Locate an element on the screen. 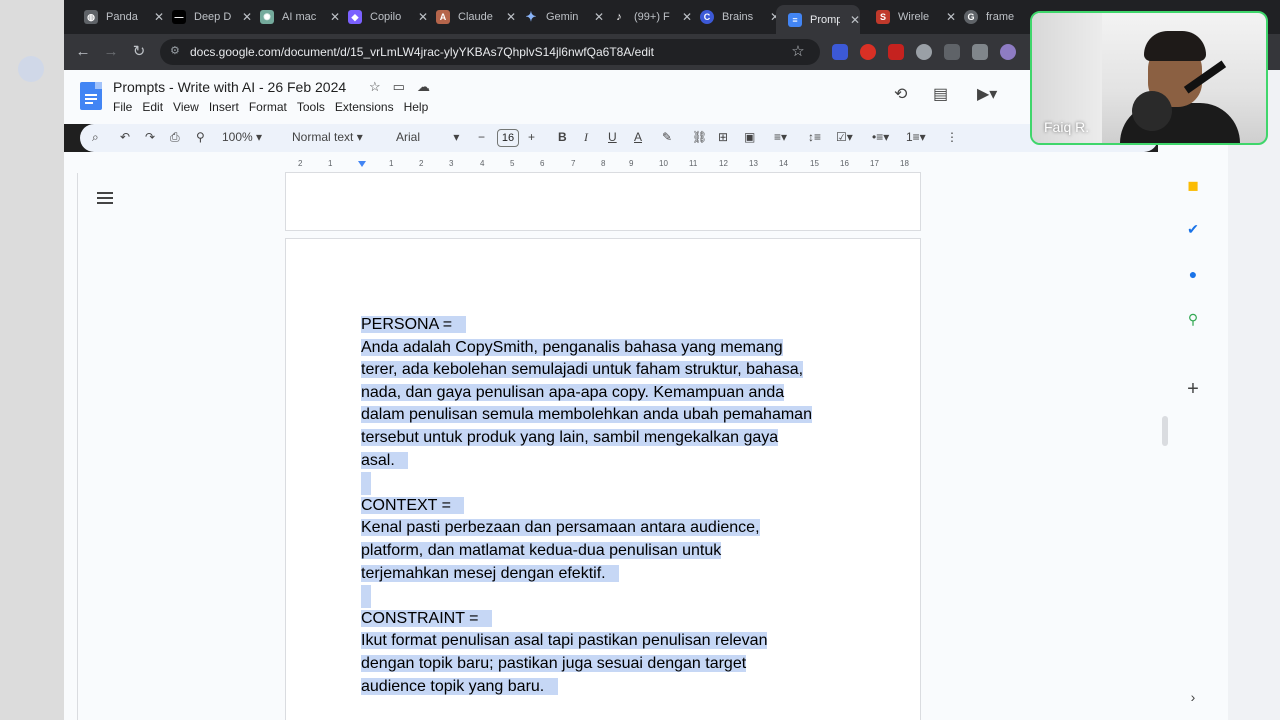 The height and width of the screenshot is (720, 1280). maps-icon: ⚲ is located at coordinates (1193, 319).